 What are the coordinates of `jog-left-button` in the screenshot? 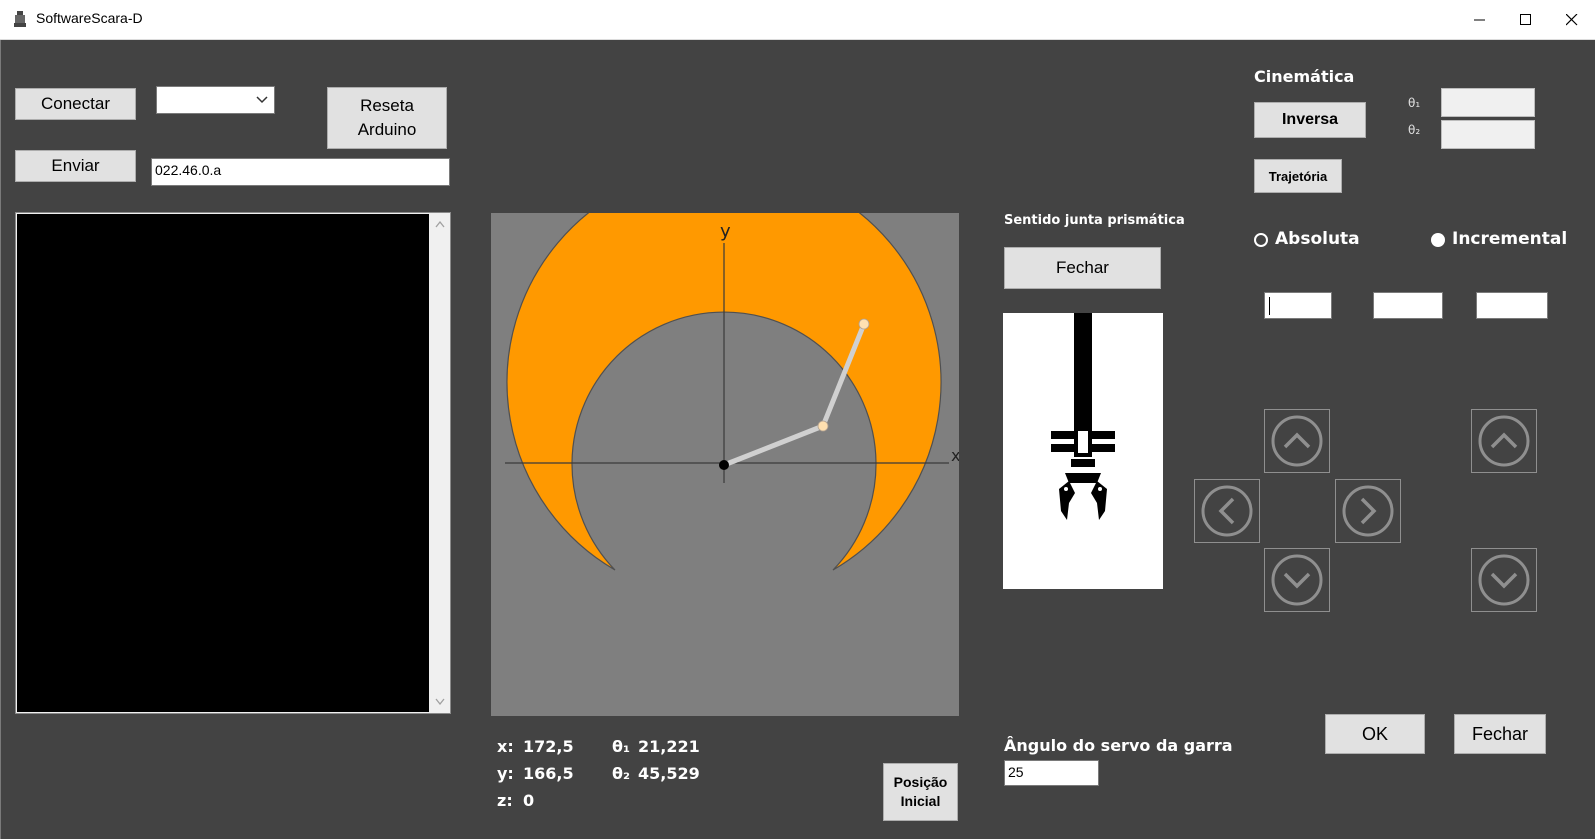 It's located at (1227, 511).